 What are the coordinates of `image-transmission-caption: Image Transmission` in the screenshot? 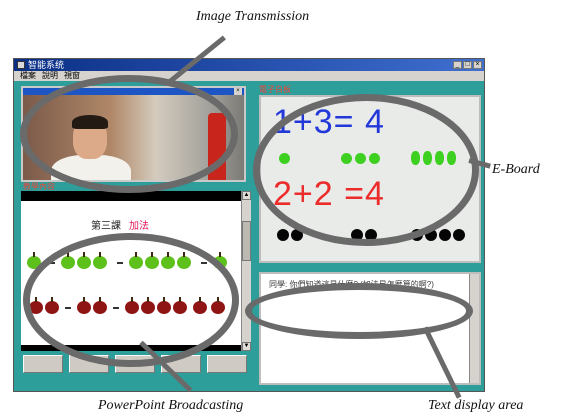 It's located at (253, 16).